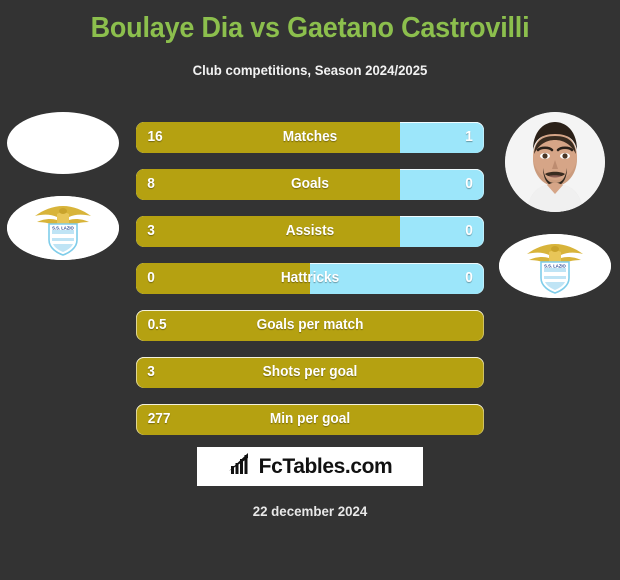 Image resolution: width=620 pixels, height=580 pixels. I want to click on left-player-panel: S.S. LAZIO, so click(63, 186).